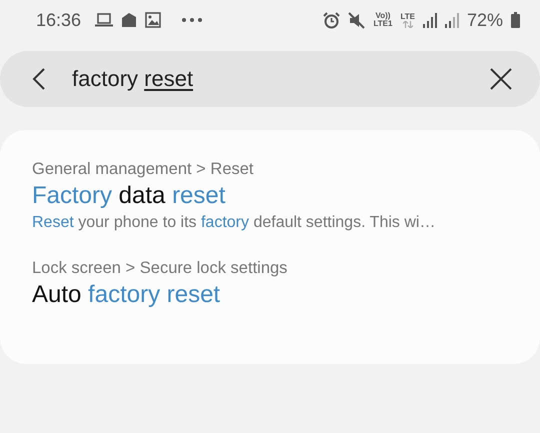 The image size is (540, 433). Describe the element at coordinates (133, 79) in the screenshot. I see `search-query: factory reset` at that location.